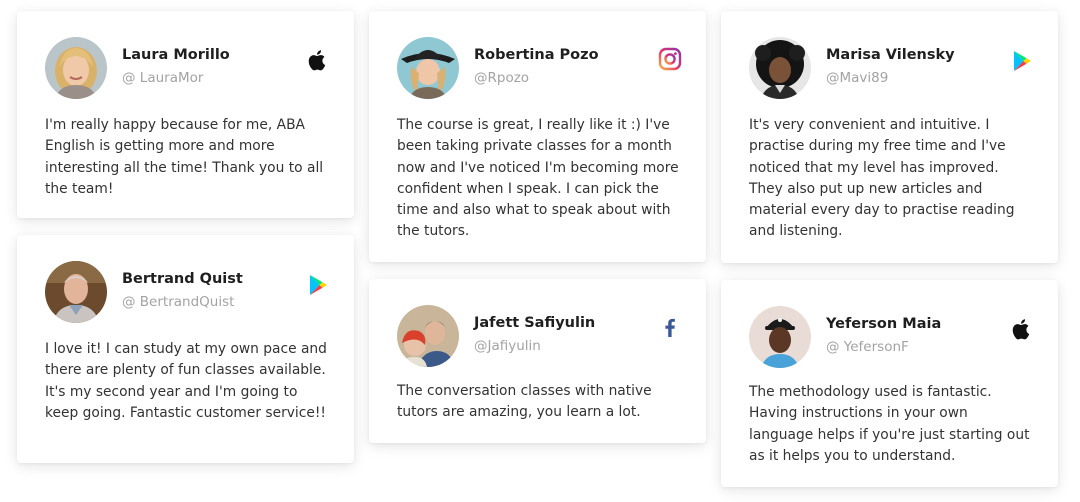 The width and height of the screenshot is (1080, 502). I want to click on card-header: Yeferson Maia @ YefersonF, so click(891, 338).